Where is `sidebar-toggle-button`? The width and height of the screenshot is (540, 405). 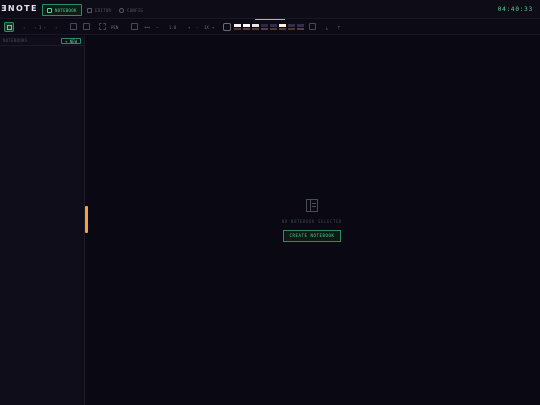
sidebar-toggle-button is located at coordinates (9, 27).